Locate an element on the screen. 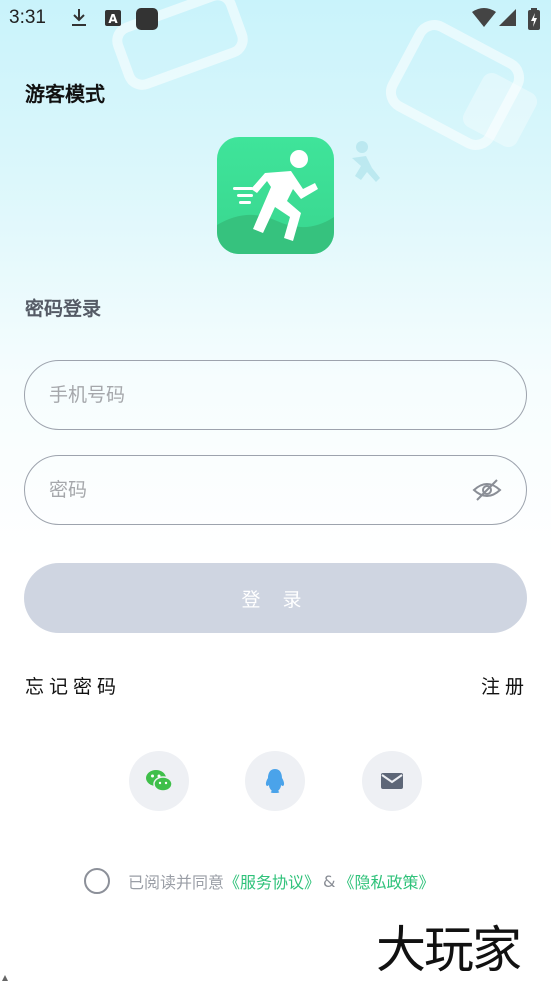 This screenshot has height=981, width=551. running-person-icon is located at coordinates (275, 202).